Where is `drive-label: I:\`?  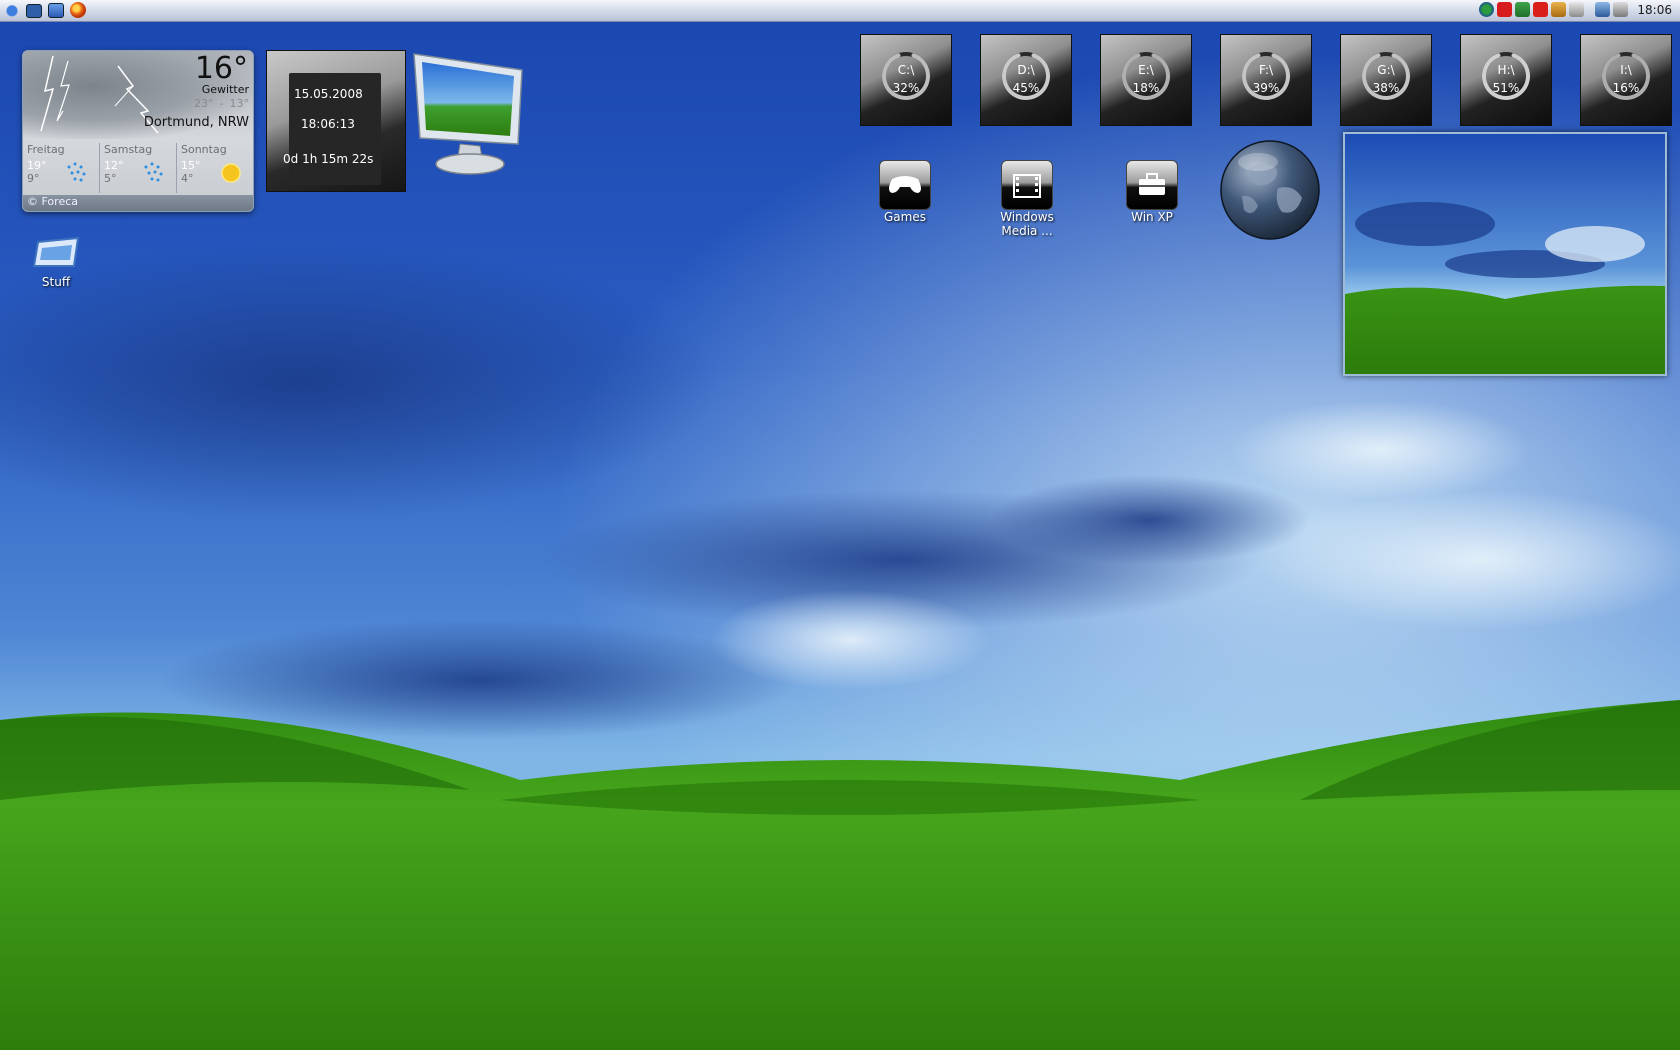
drive-label: I:\ is located at coordinates (1626, 70).